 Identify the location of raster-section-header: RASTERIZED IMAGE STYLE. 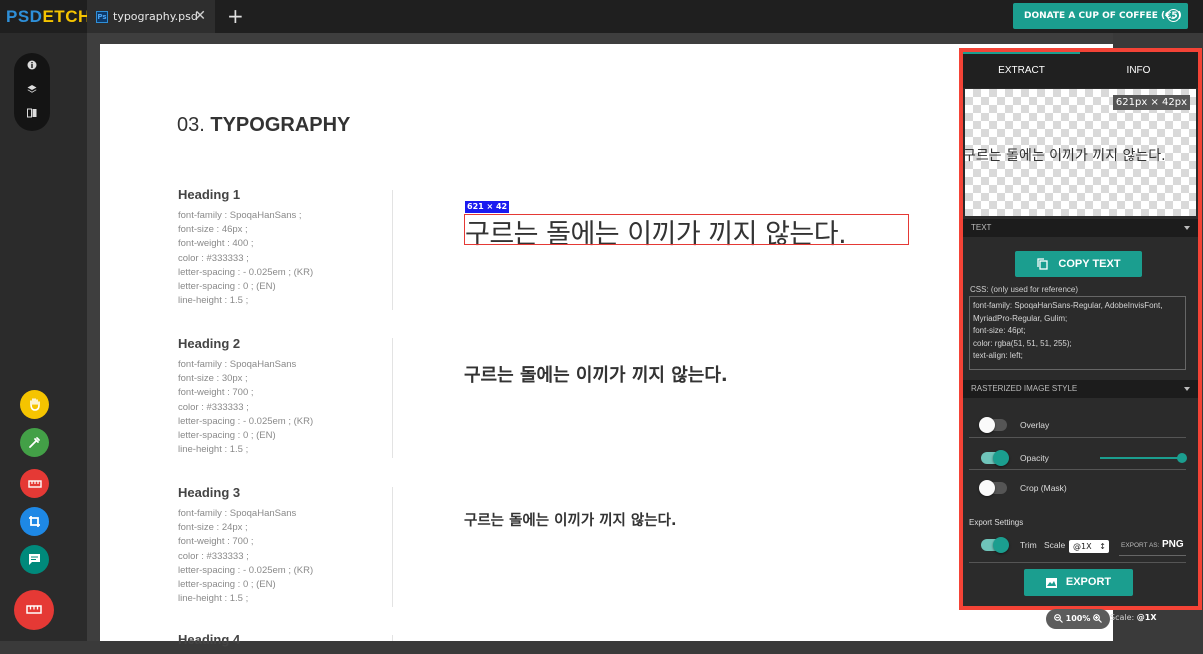
(1080, 389).